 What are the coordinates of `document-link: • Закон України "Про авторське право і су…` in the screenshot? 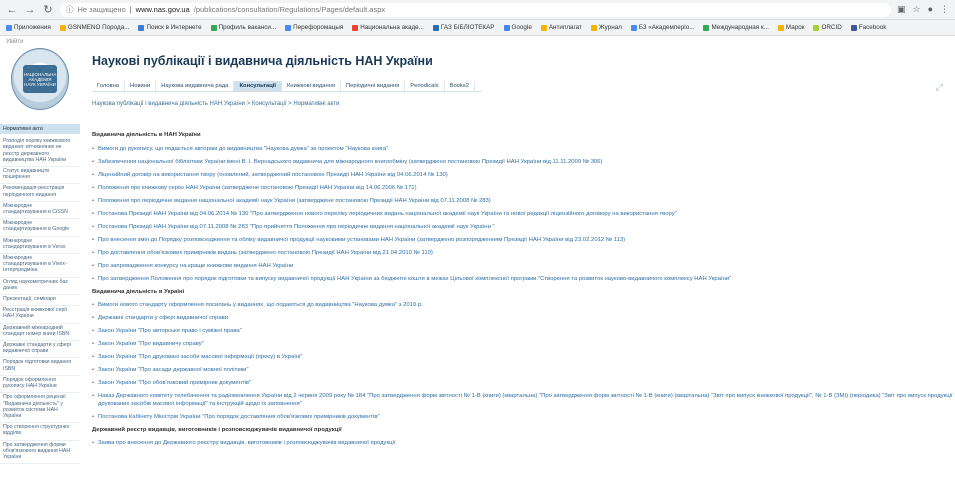 It's located at (523, 332).